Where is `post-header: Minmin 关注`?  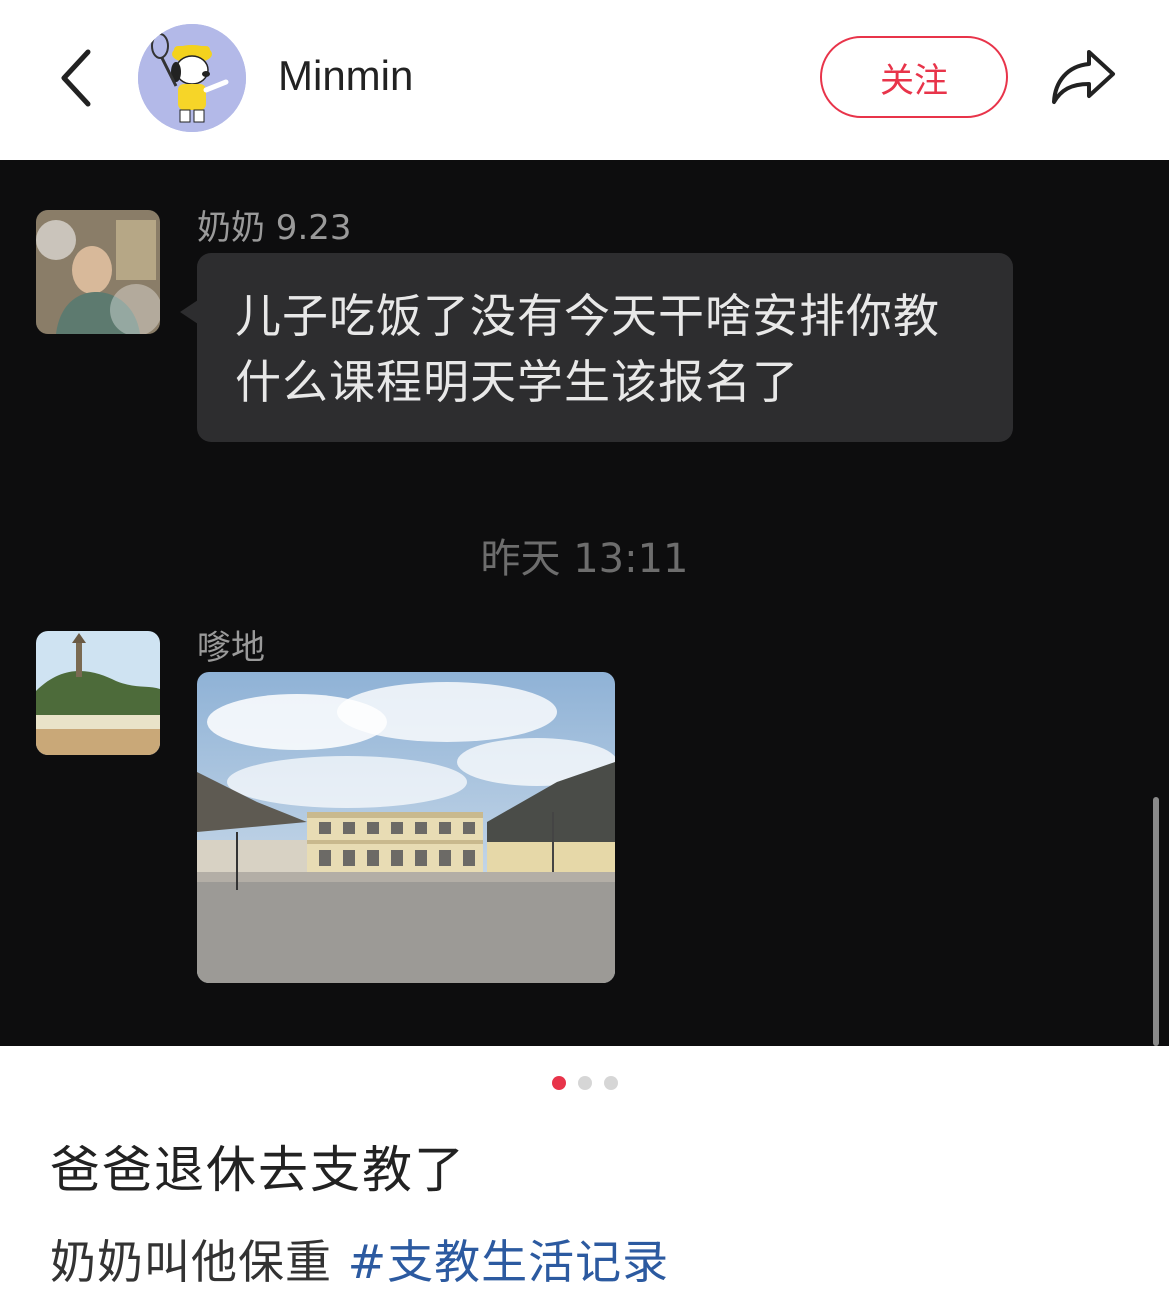 post-header: Minmin 关注 is located at coordinates (584, 80).